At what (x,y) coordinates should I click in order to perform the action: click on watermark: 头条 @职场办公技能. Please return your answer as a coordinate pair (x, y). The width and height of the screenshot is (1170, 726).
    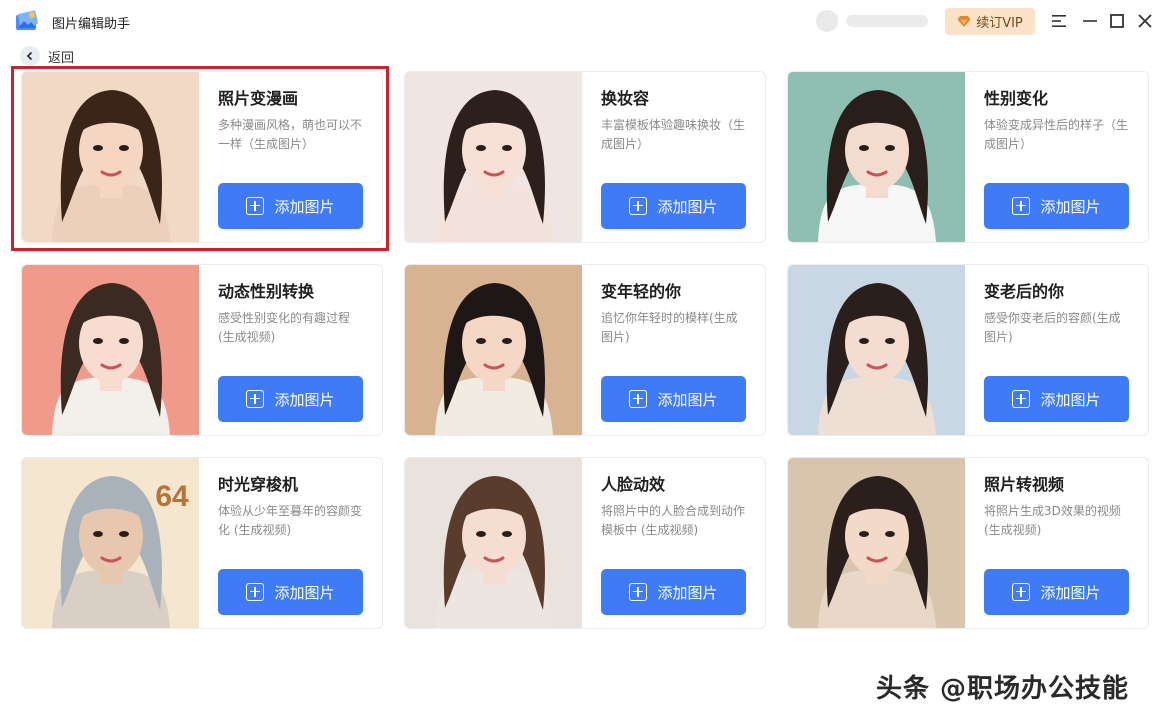
    Looking at the image, I should click on (1003, 689).